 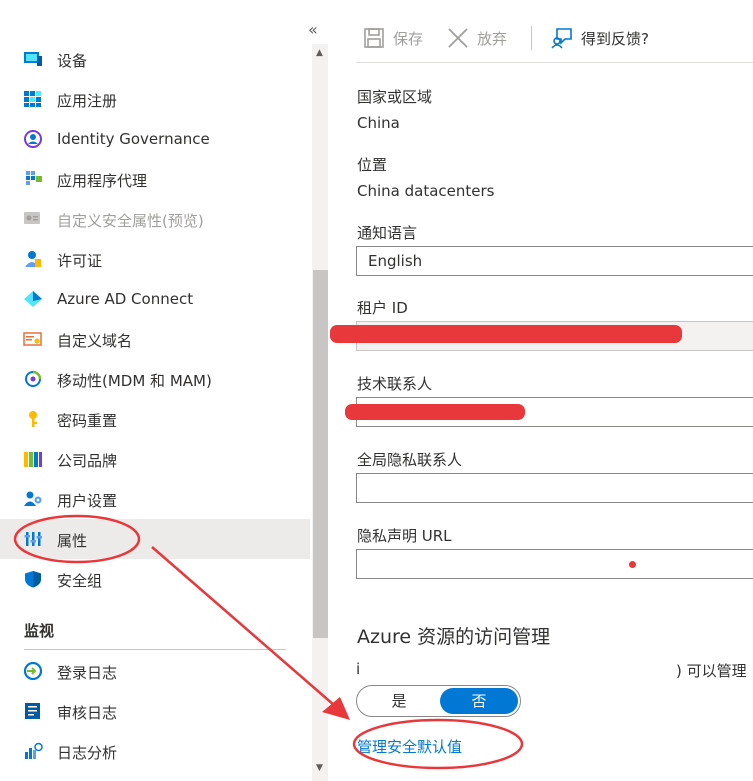 I want to click on nav-item-audit-logs: 审核日志, so click(x=155, y=711).